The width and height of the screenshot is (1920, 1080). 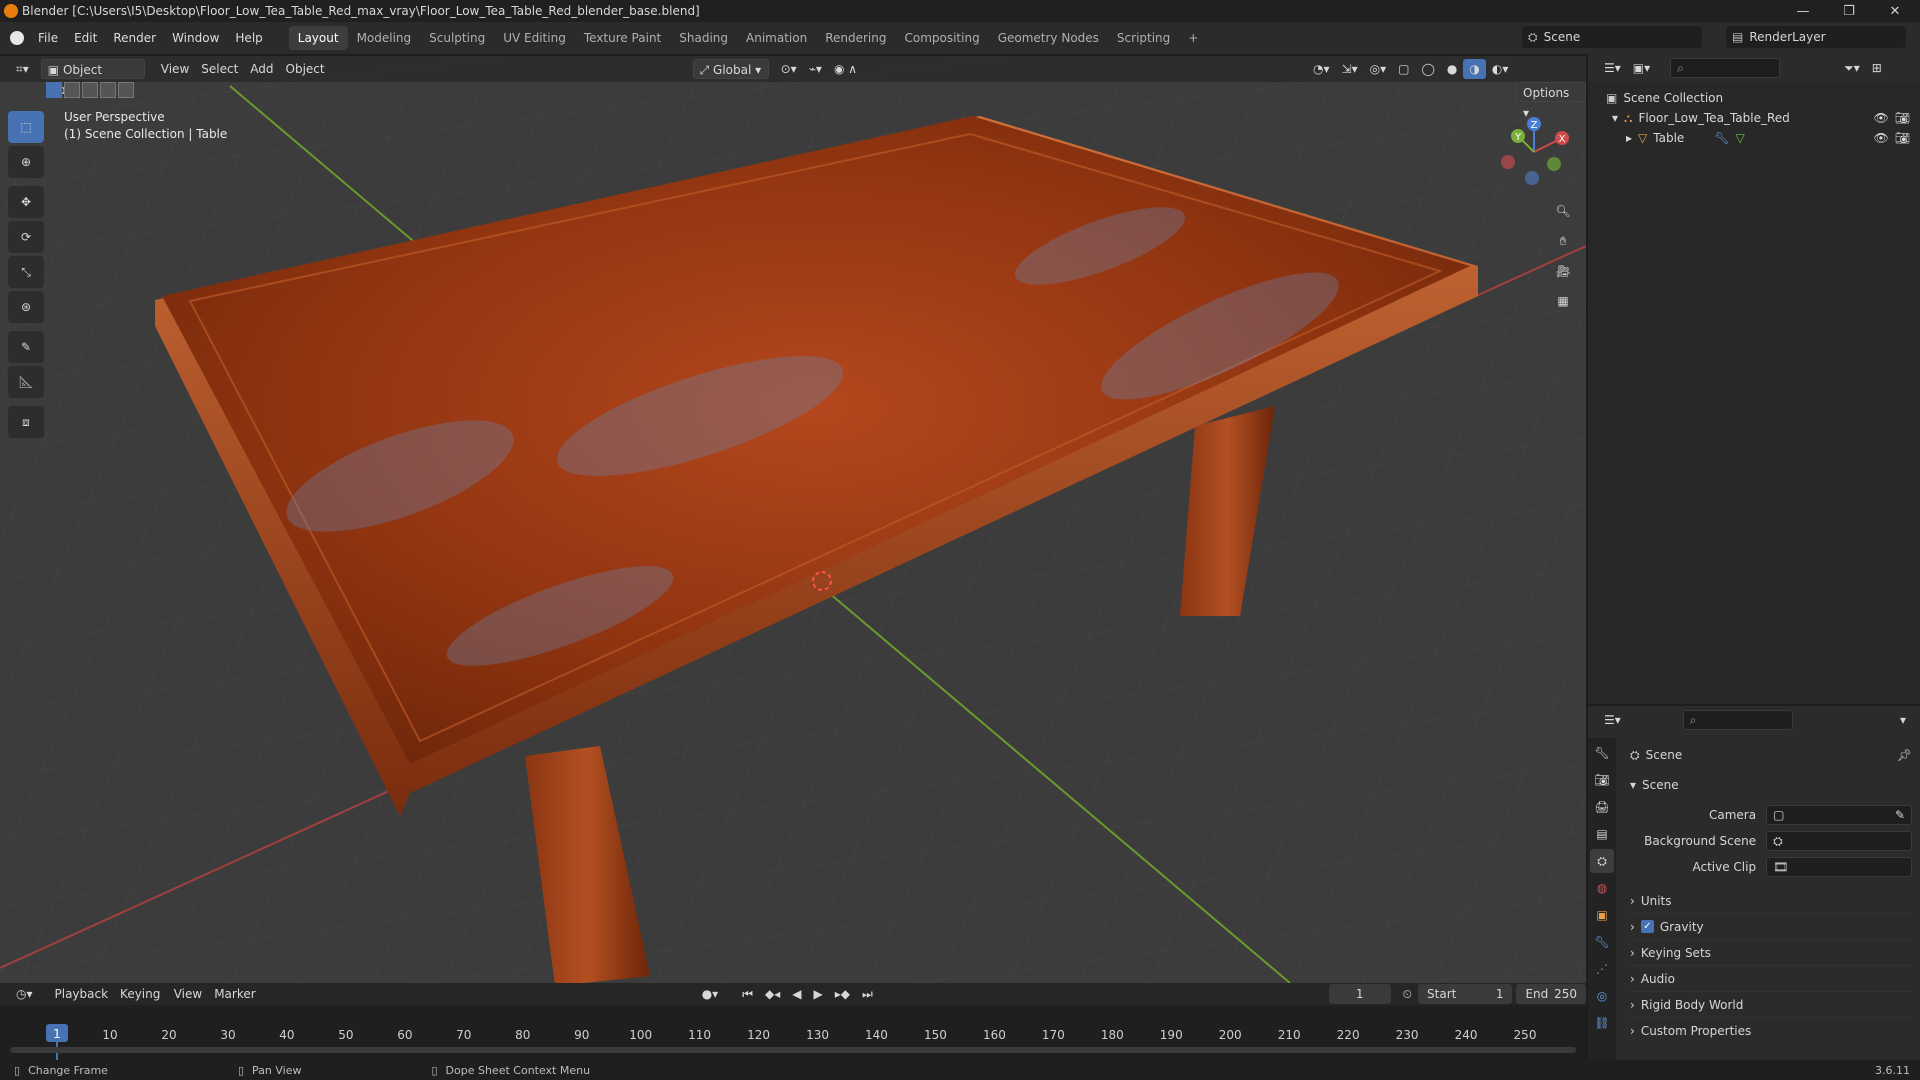 What do you see at coordinates (1763, 98) in the screenshot?
I see `outliner-row-scene-collection: ▣ Scene Collection` at bounding box center [1763, 98].